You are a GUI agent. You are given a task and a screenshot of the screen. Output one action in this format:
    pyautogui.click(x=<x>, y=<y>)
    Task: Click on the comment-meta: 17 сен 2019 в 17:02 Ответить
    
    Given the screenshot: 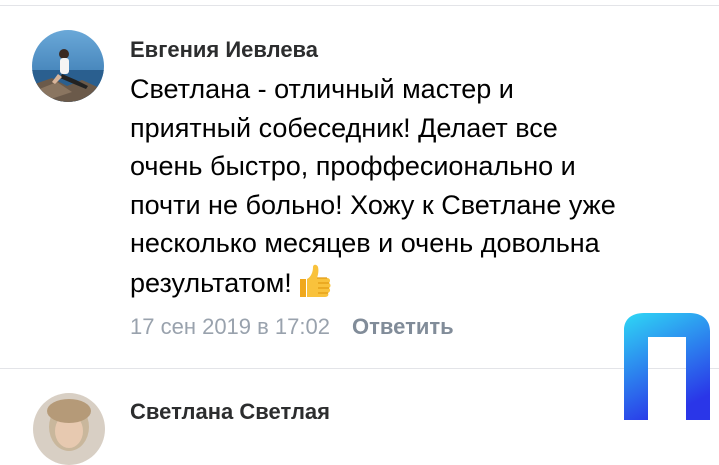 What is the action you would take?
    pyautogui.click(x=292, y=327)
    